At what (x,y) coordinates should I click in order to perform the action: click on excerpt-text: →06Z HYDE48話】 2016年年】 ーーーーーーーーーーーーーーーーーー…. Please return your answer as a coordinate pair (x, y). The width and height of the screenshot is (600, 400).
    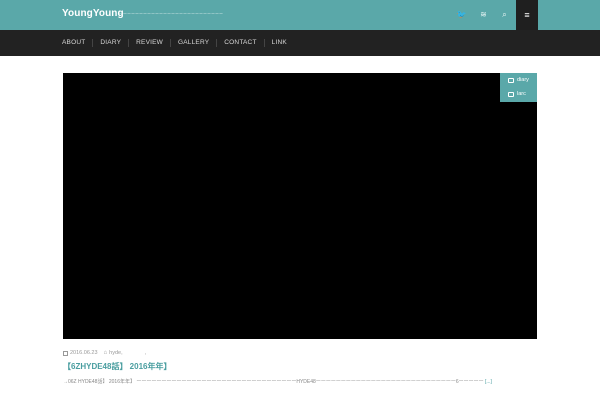
    Looking at the image, I should click on (273, 382).